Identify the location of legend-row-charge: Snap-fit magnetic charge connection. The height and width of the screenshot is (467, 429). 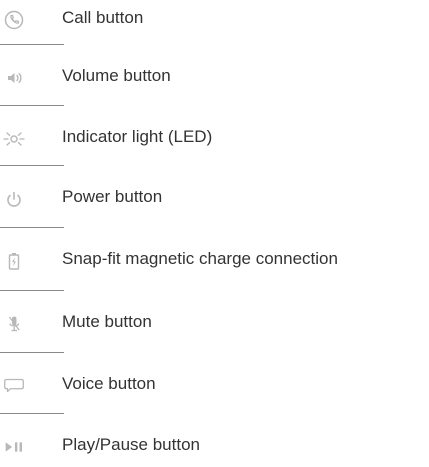
(214, 261).